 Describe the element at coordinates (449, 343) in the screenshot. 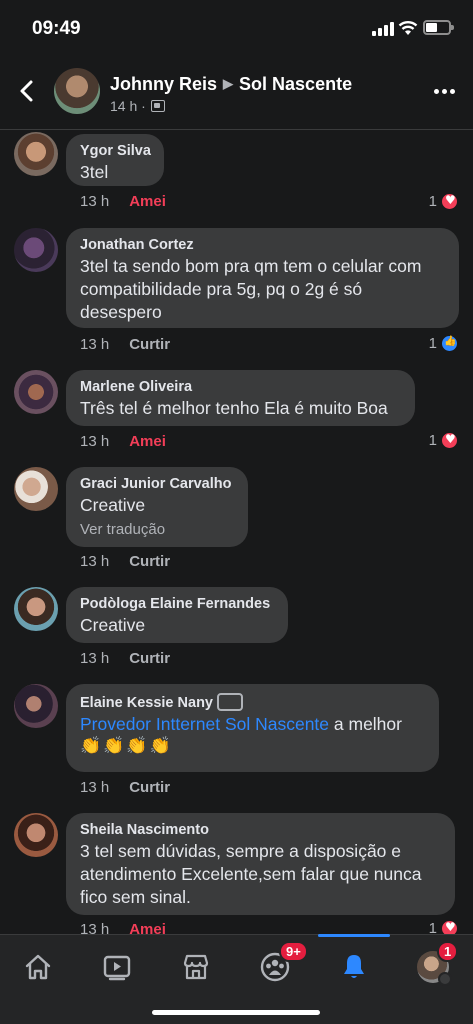

I see `like-reaction-icon` at that location.